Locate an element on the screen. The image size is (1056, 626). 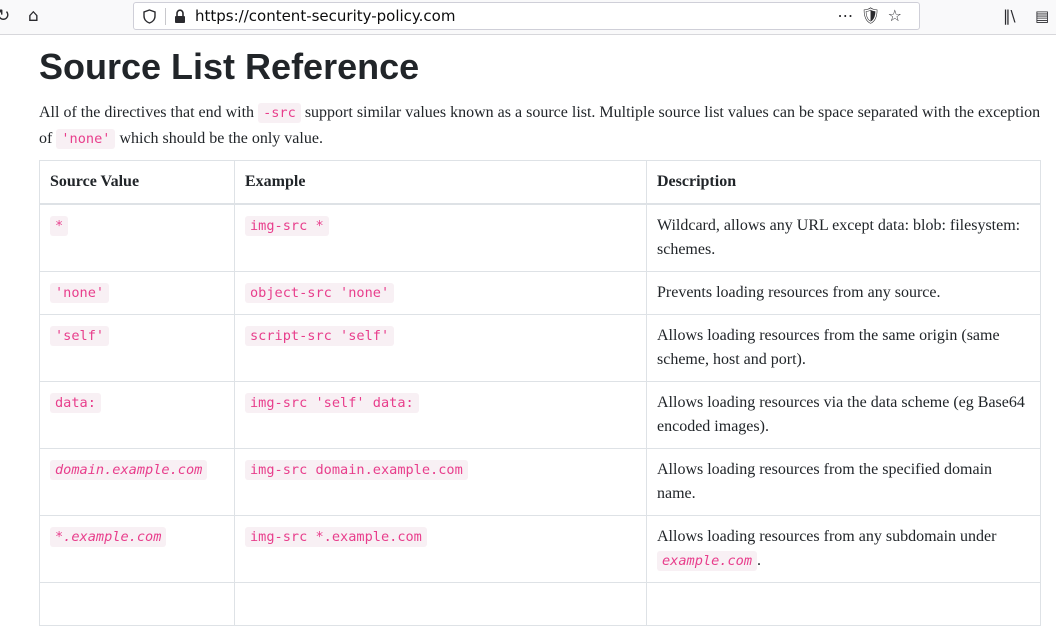
code-src: -src is located at coordinates (279, 113).